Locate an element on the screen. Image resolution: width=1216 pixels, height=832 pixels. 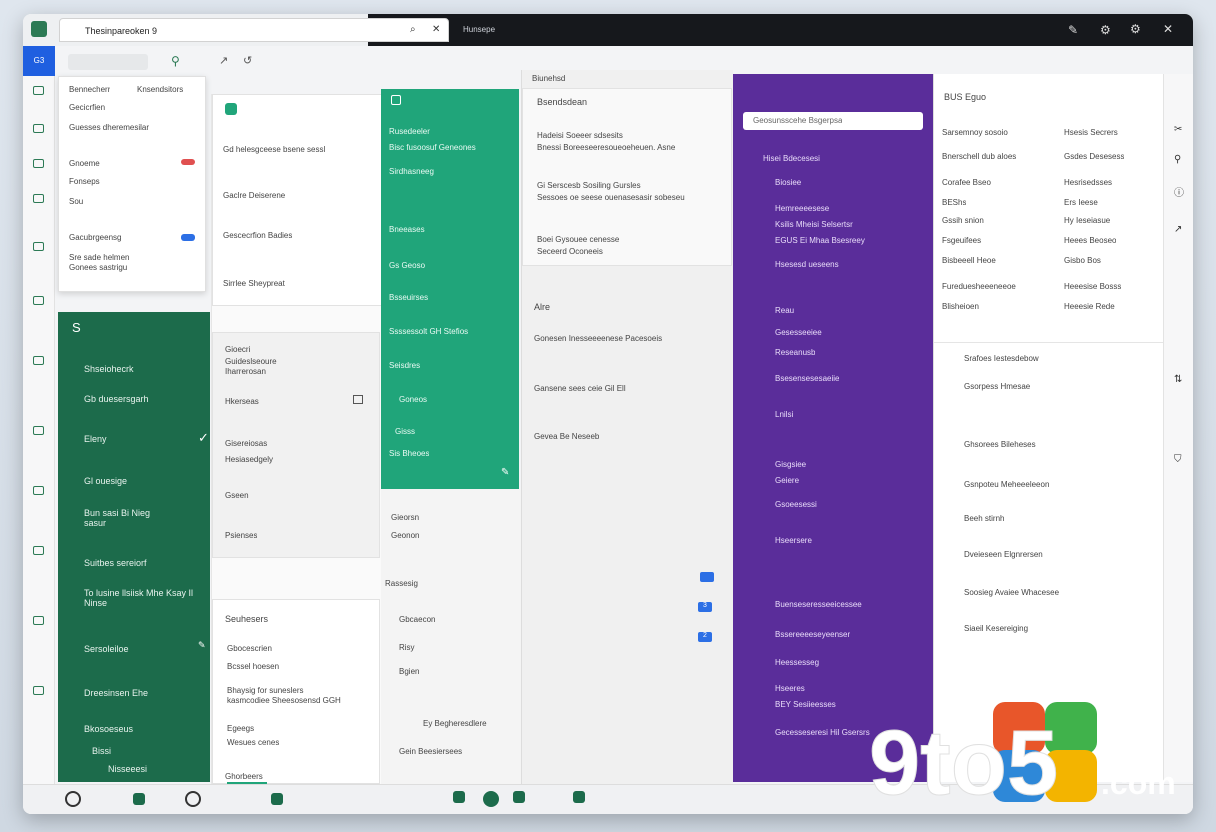
list-item: Geonon is located at coordinates (405, 536).